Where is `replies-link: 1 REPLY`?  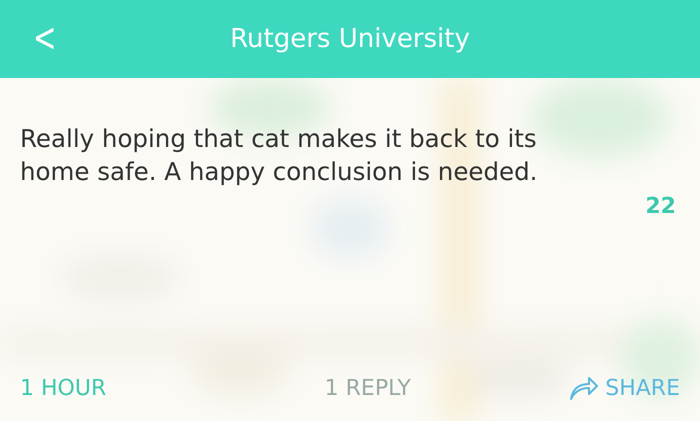 replies-link: 1 REPLY is located at coordinates (367, 388).